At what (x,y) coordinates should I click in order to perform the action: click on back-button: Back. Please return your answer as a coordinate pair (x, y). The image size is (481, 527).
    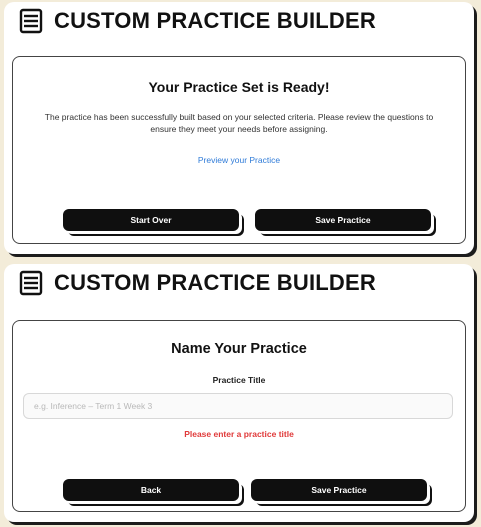
    Looking at the image, I should click on (151, 490).